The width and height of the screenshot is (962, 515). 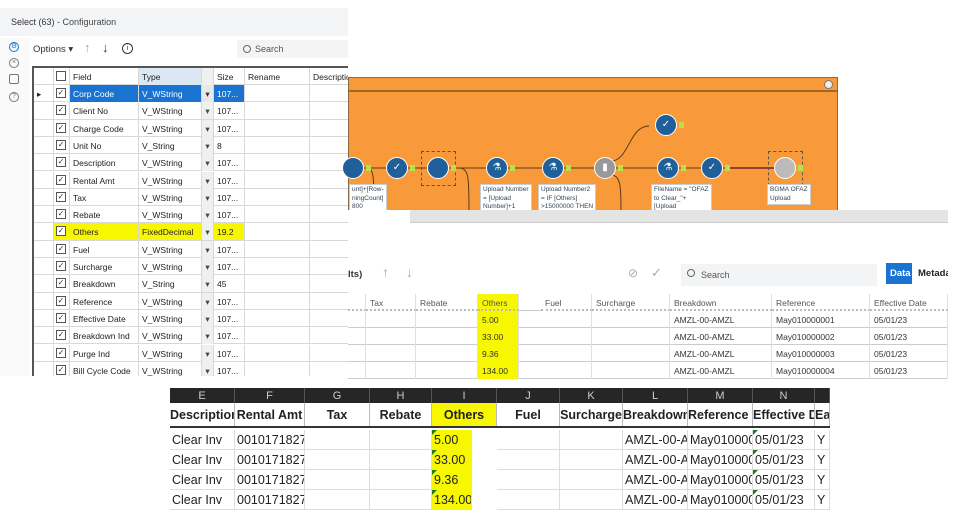 What do you see at coordinates (127, 48) in the screenshot?
I see `info-icon: i` at bounding box center [127, 48].